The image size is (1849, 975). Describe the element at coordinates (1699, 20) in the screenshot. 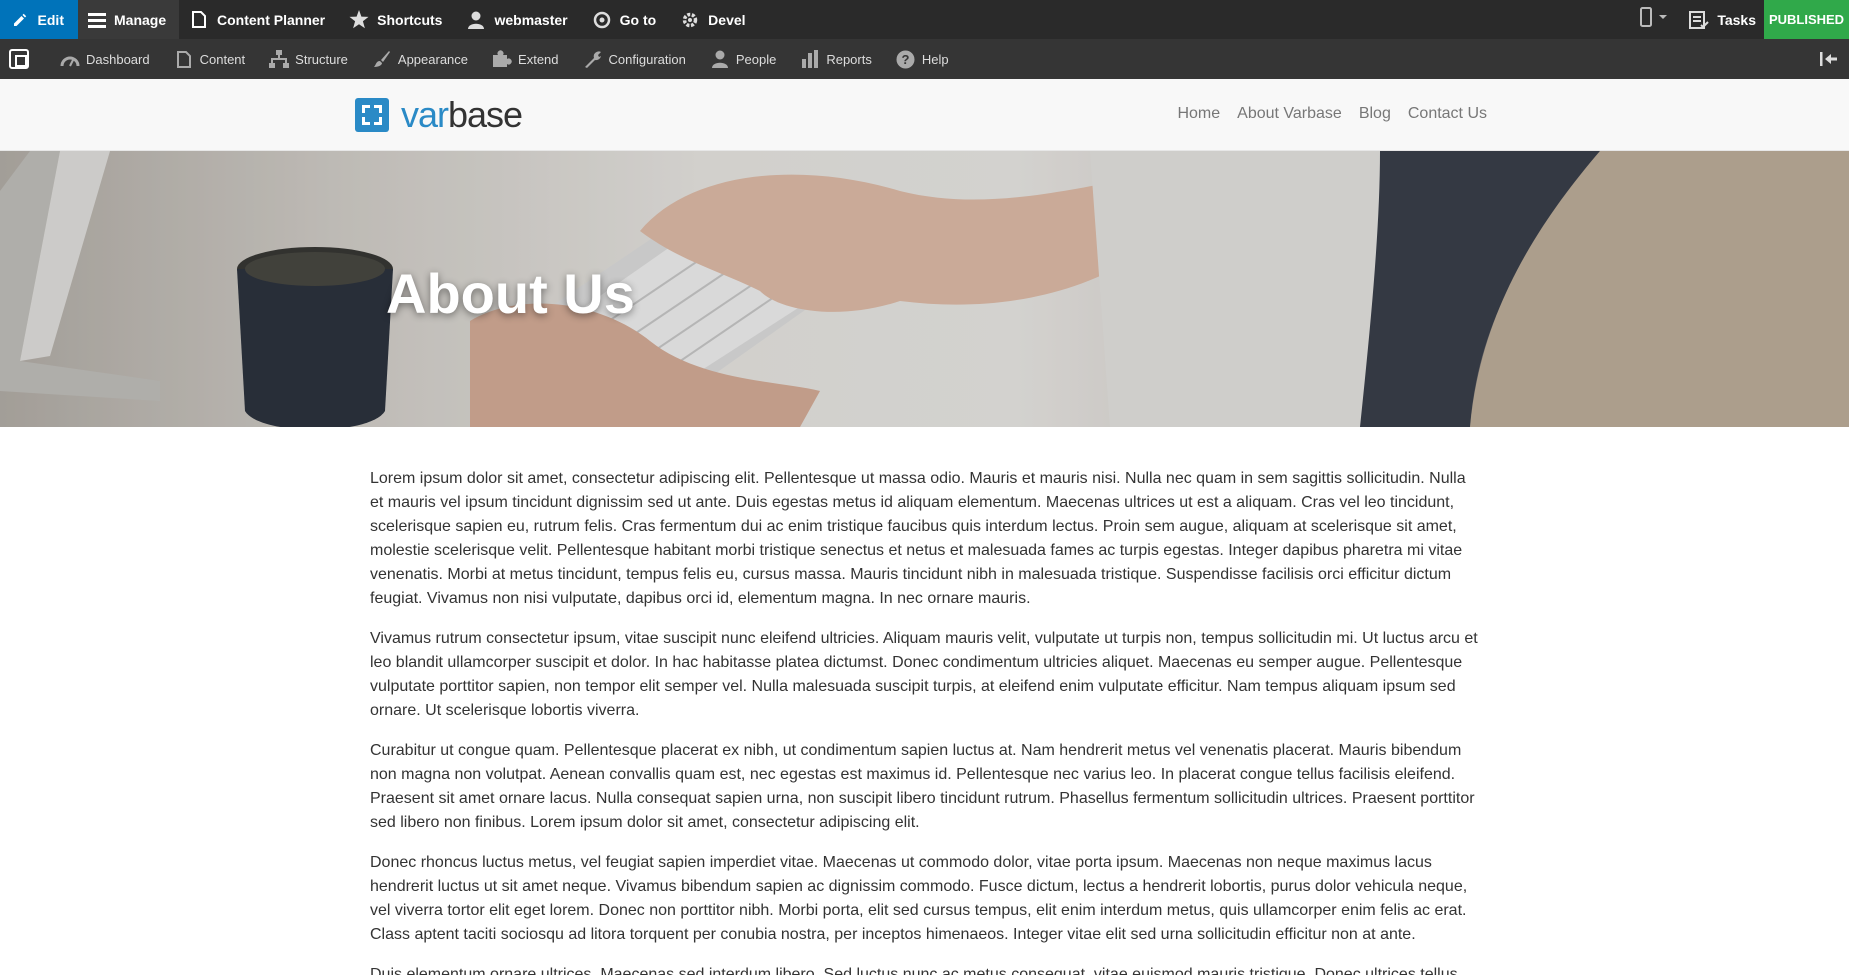

I see `tasks-icon` at that location.